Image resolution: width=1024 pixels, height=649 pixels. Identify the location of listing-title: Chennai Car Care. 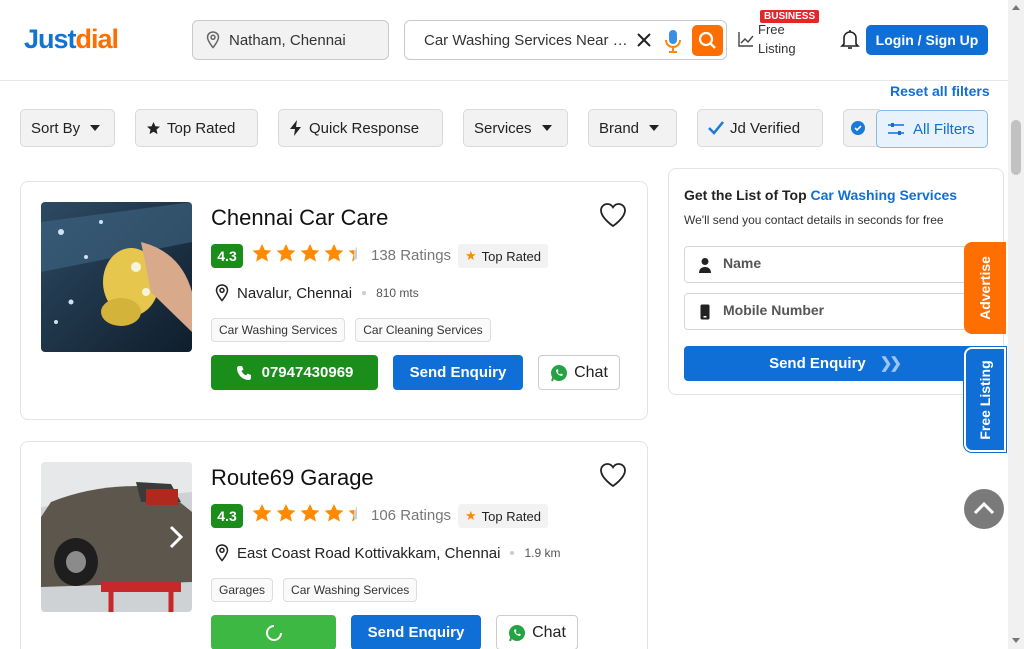
(299, 218).